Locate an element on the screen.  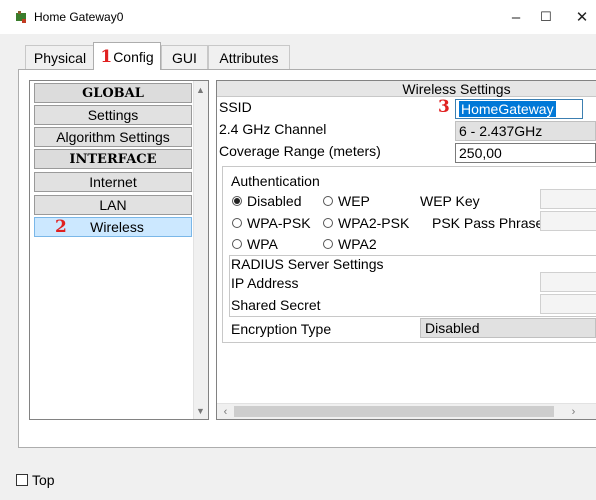
tab-physical: Physical is located at coordinates (60, 57).